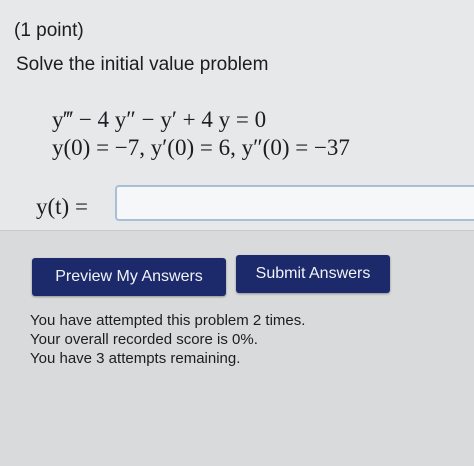  I want to click on score-text: Your overall recorded score is 0%., so click(144, 339).